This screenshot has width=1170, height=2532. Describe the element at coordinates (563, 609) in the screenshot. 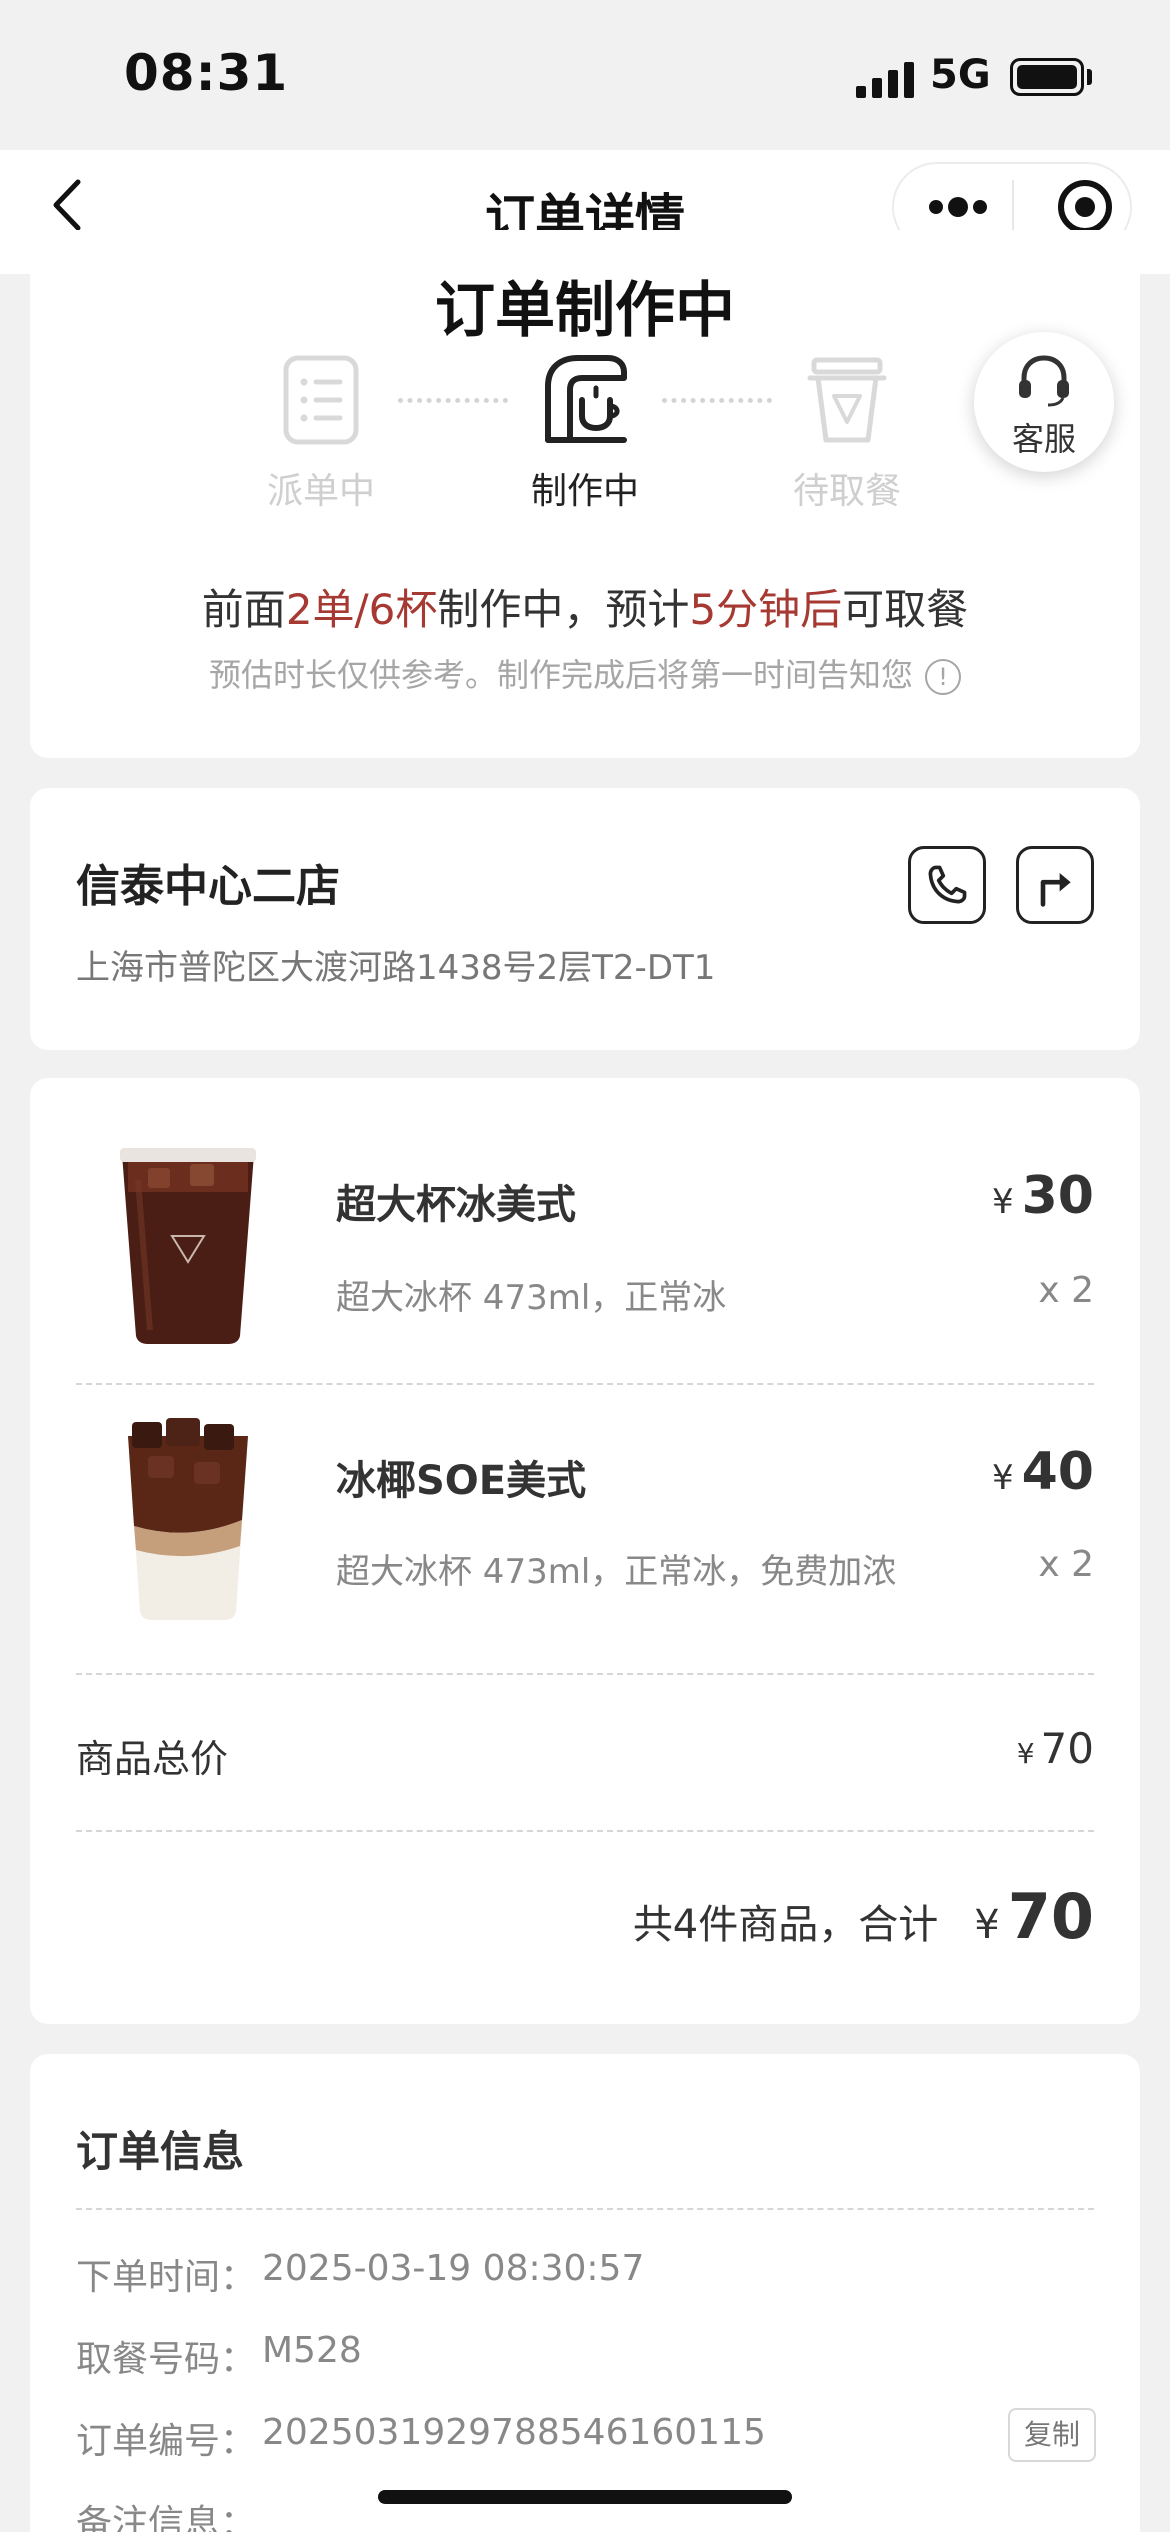

I see `queue-text-2: 制作中，预计` at that location.